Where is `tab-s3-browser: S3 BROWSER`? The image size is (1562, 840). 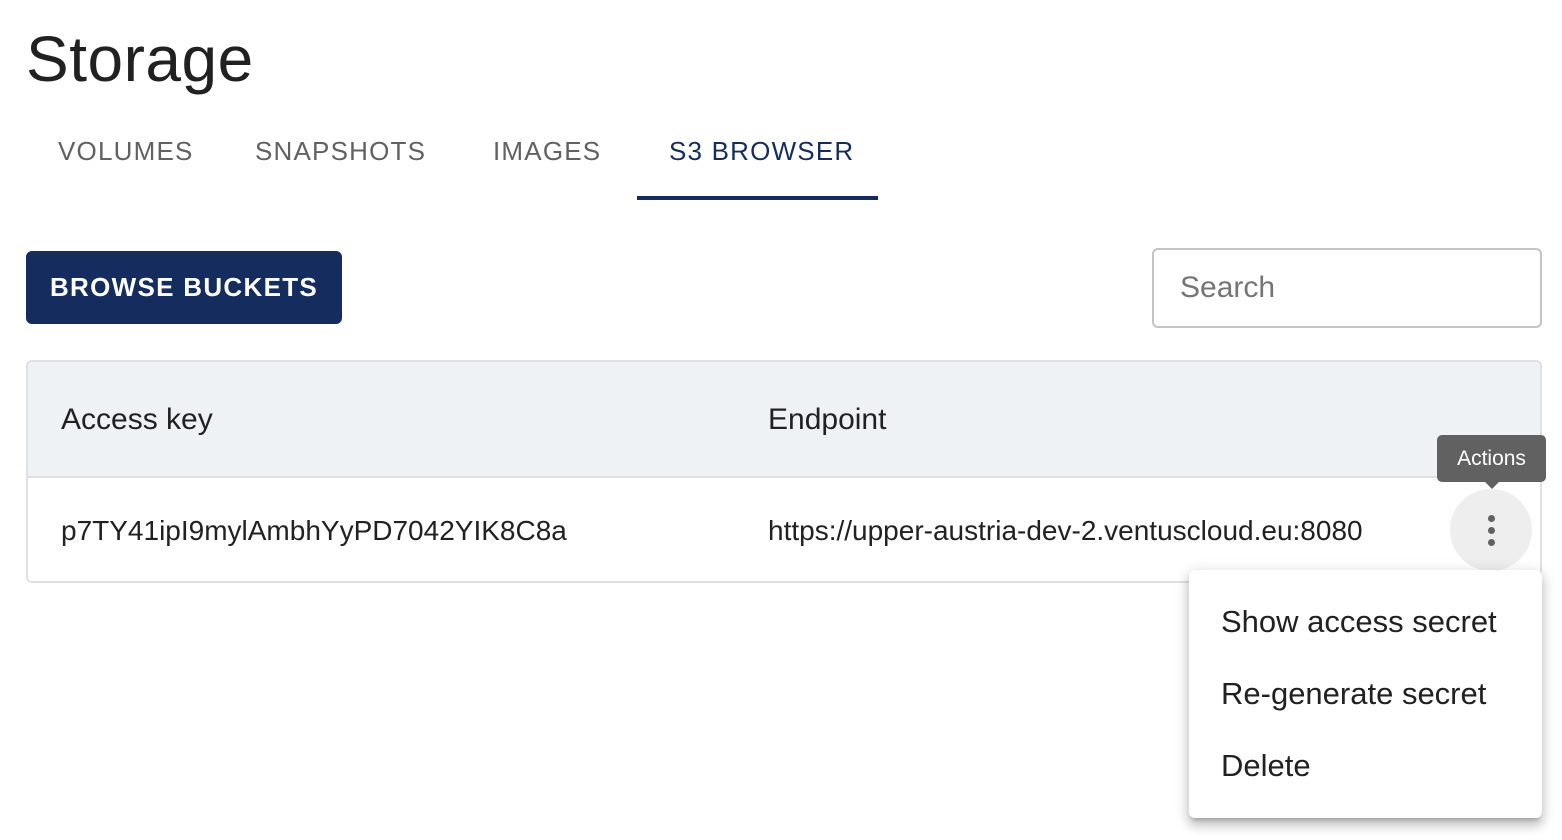 tab-s3-browser: S3 BROWSER is located at coordinates (757, 158).